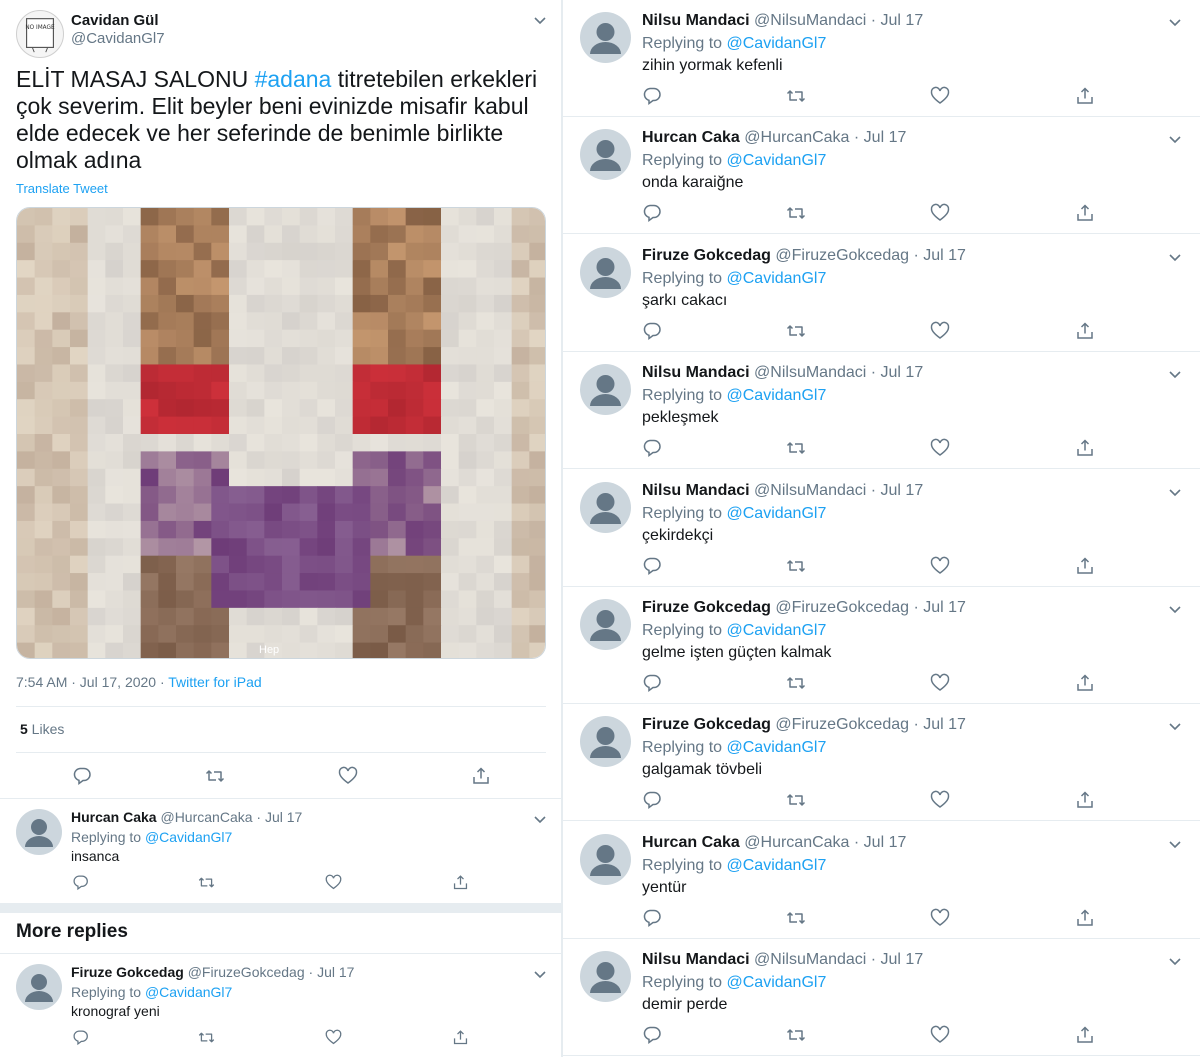  I want to click on hashtag-link: #adana, so click(293, 79).